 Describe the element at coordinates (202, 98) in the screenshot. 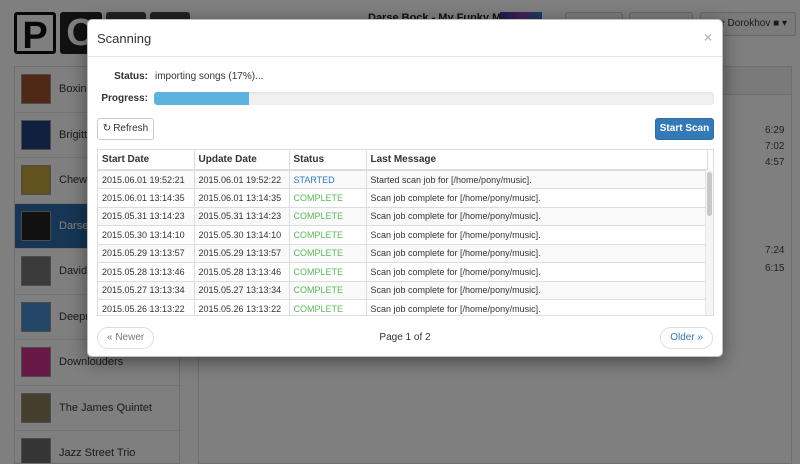

I see `progress-fill` at that location.